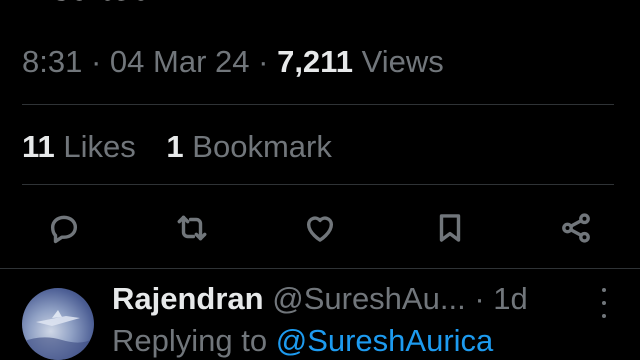 This screenshot has width=640, height=360. Describe the element at coordinates (385, 340) in the screenshot. I see `replying-mention-link: @SureshAurica` at that location.